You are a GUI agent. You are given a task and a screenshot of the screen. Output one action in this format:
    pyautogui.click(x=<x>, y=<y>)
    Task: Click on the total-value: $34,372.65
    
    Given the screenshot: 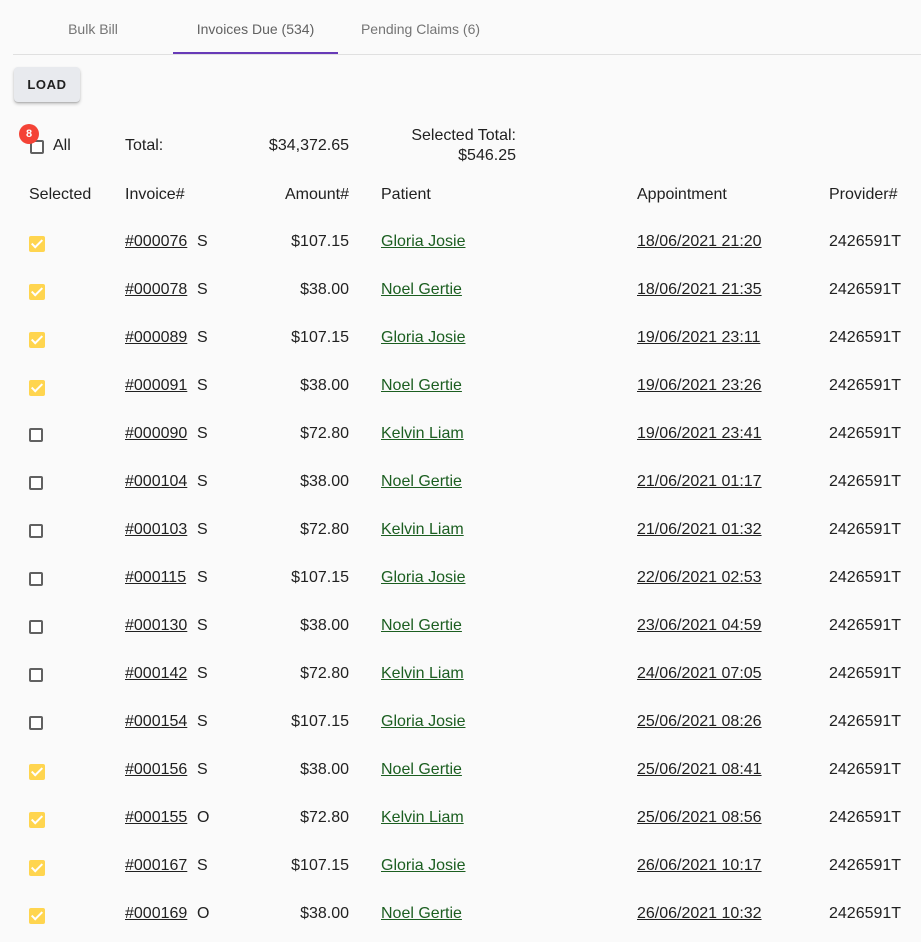 What is the action you would take?
    pyautogui.click(x=308, y=145)
    